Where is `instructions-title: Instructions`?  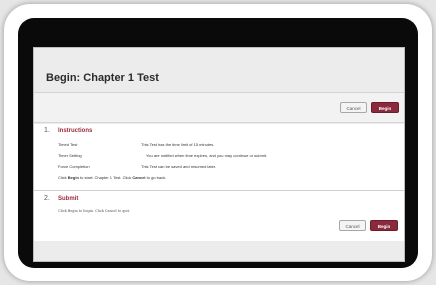 instructions-title: Instructions is located at coordinates (75, 131).